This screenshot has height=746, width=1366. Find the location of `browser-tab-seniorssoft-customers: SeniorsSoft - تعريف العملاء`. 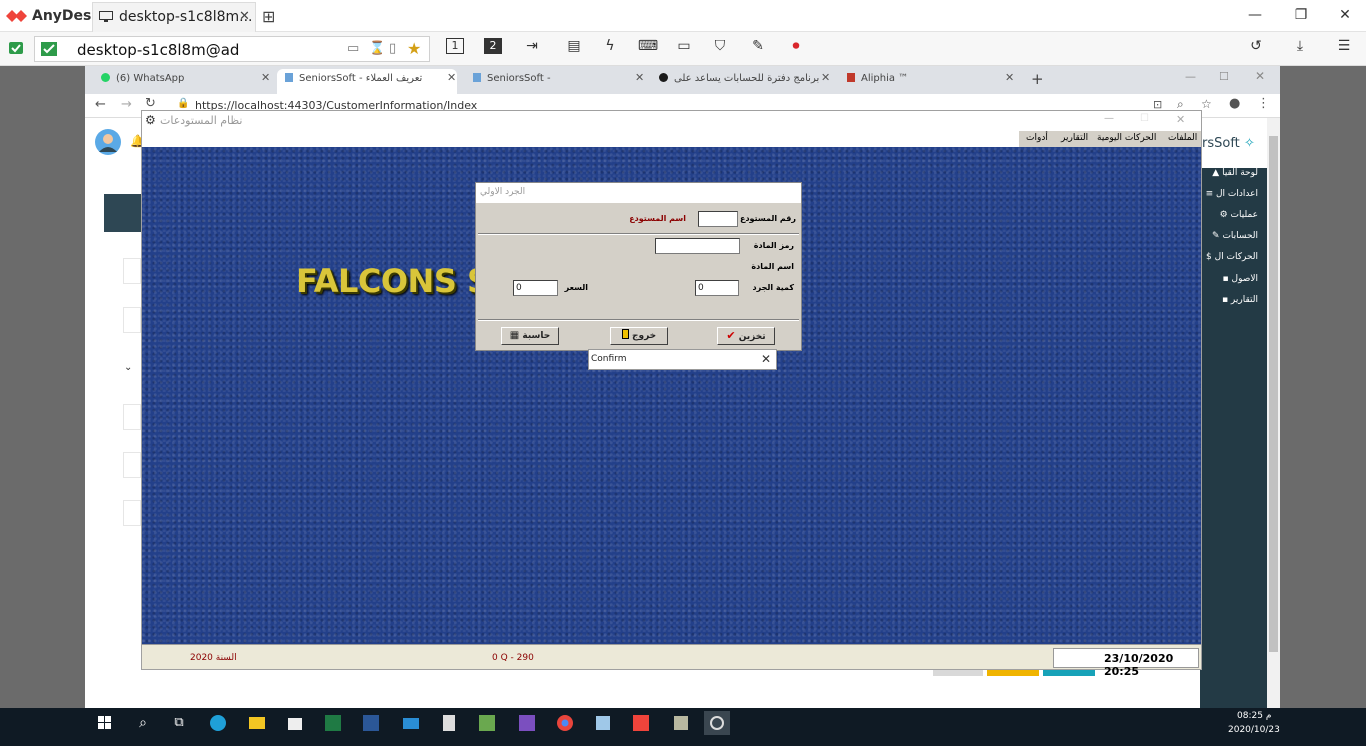

browser-tab-seniorssoft-customers: SeniorsSoft - تعريف العملاء is located at coordinates (367, 81).